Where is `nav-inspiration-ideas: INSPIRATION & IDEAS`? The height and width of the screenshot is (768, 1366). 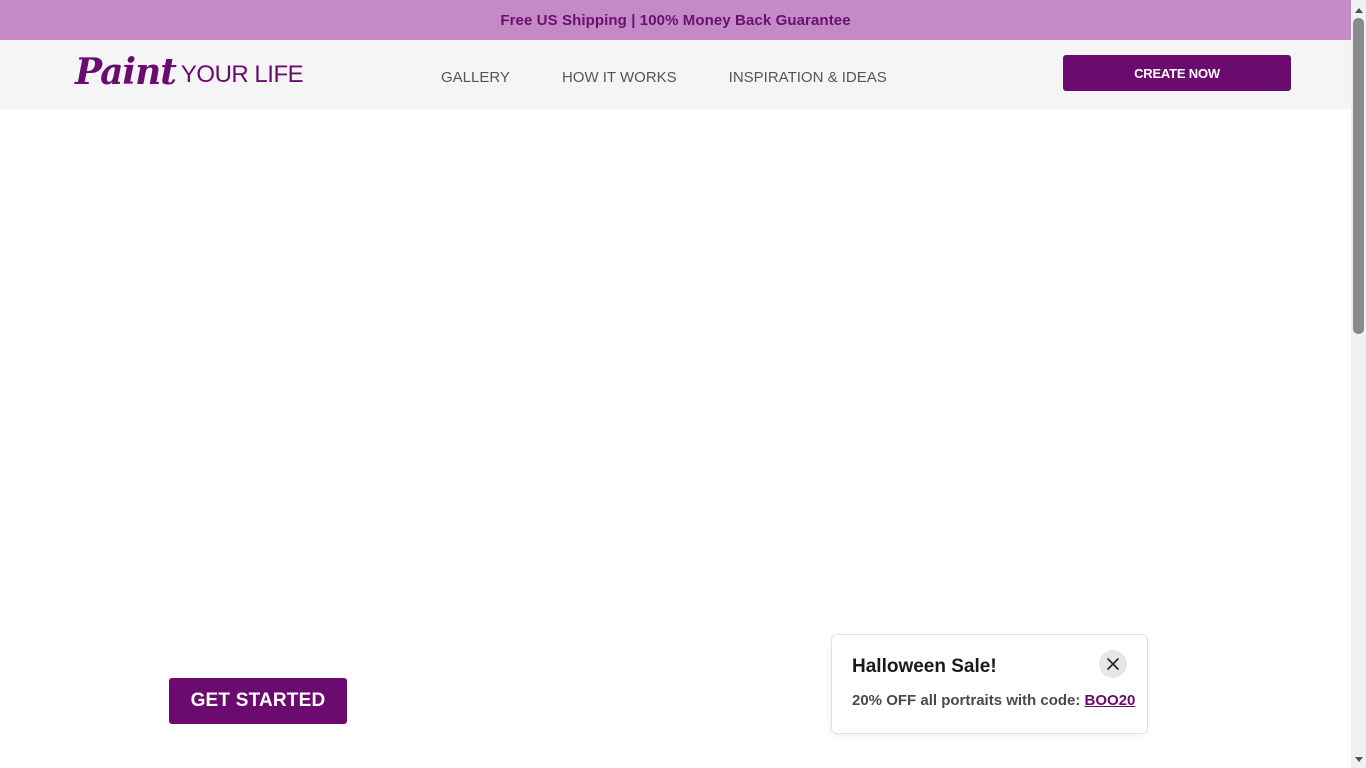
nav-inspiration-ideas: INSPIRATION & IDEAS is located at coordinates (808, 75).